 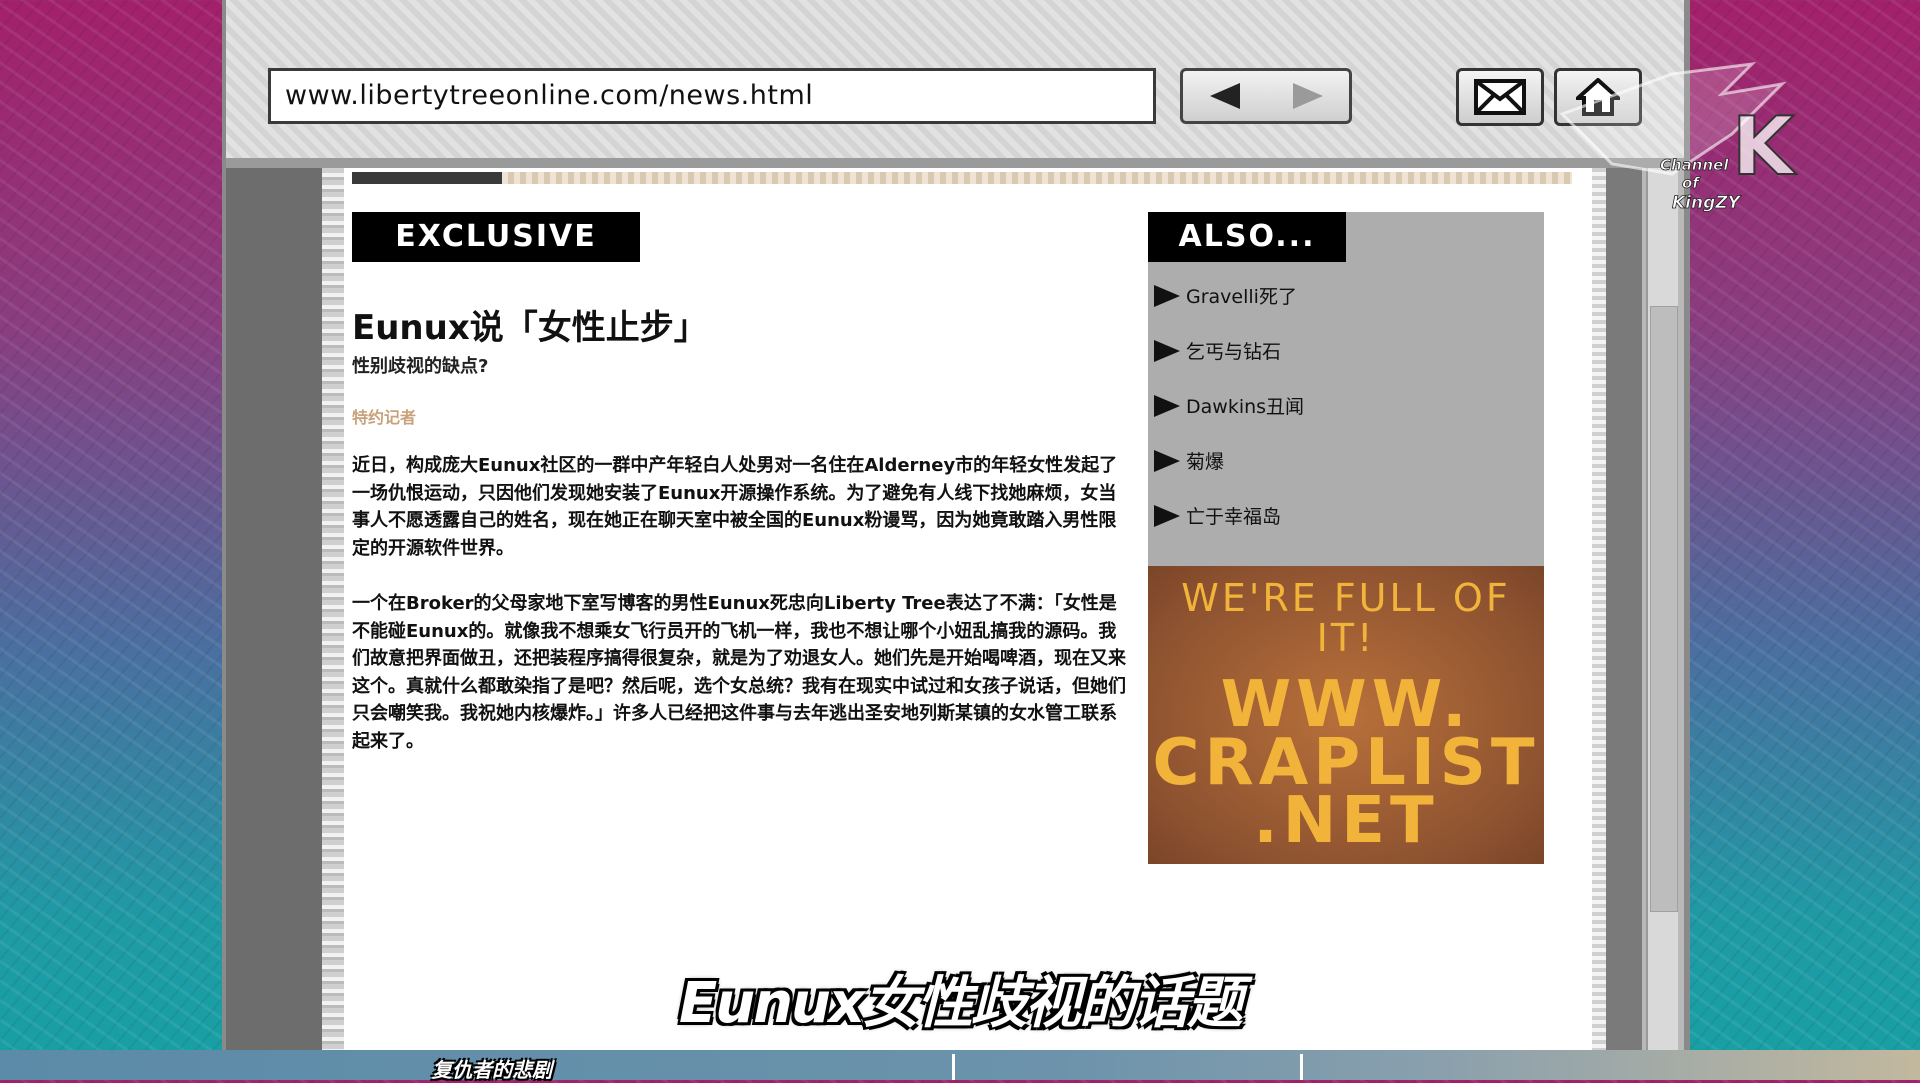 What do you see at coordinates (1226, 364) in the screenshot?
I see `also-link-beggar-diamond: 乞丐与钻石` at bounding box center [1226, 364].